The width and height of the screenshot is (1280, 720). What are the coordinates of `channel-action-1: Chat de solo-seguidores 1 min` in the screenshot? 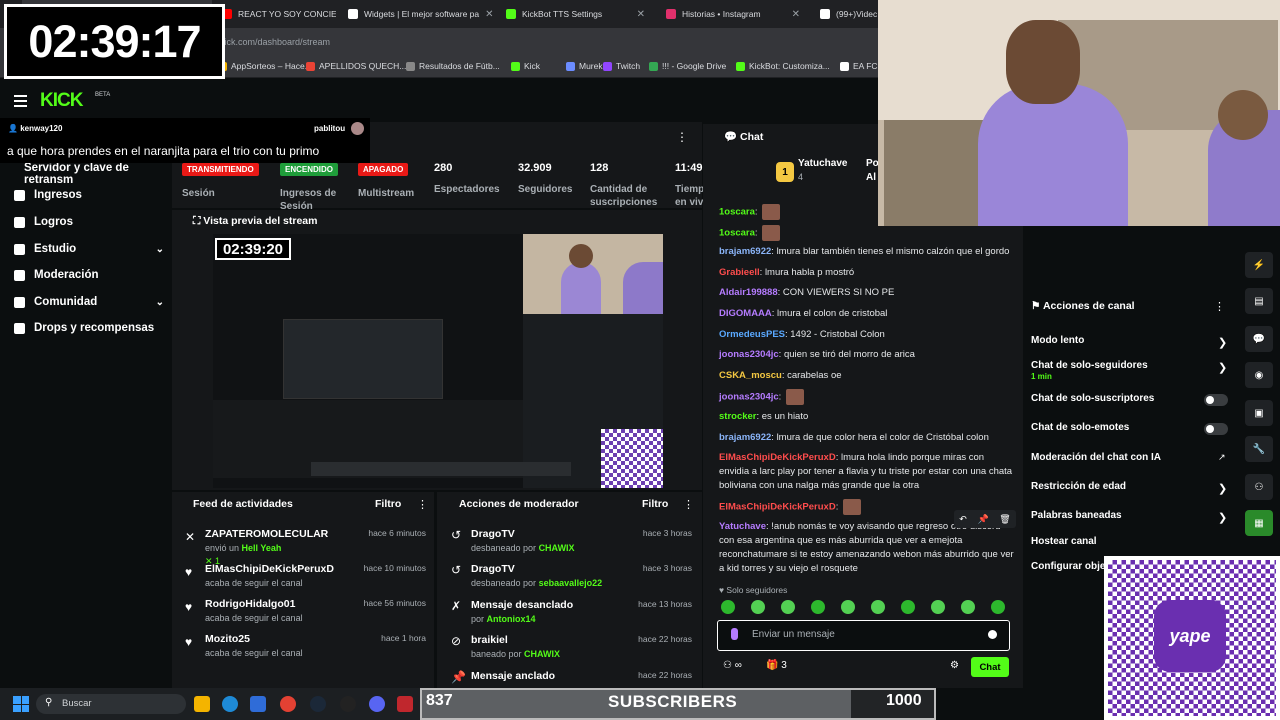 It's located at (1089, 370).